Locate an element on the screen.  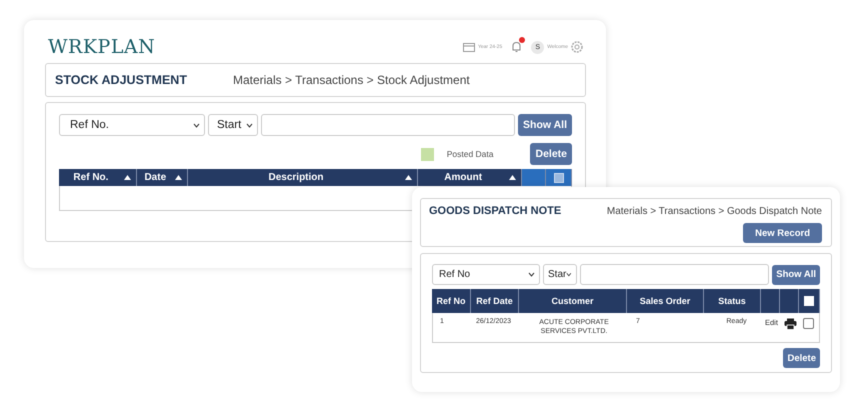
column-header: Amount is located at coordinates (470, 177).